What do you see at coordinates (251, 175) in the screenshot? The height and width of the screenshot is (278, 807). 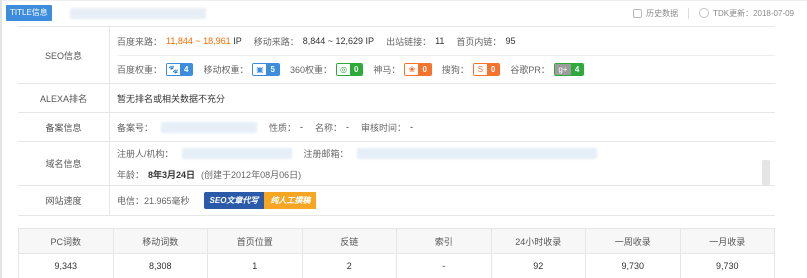 I see `created-date: (创建于2012年08月06日)` at bounding box center [251, 175].